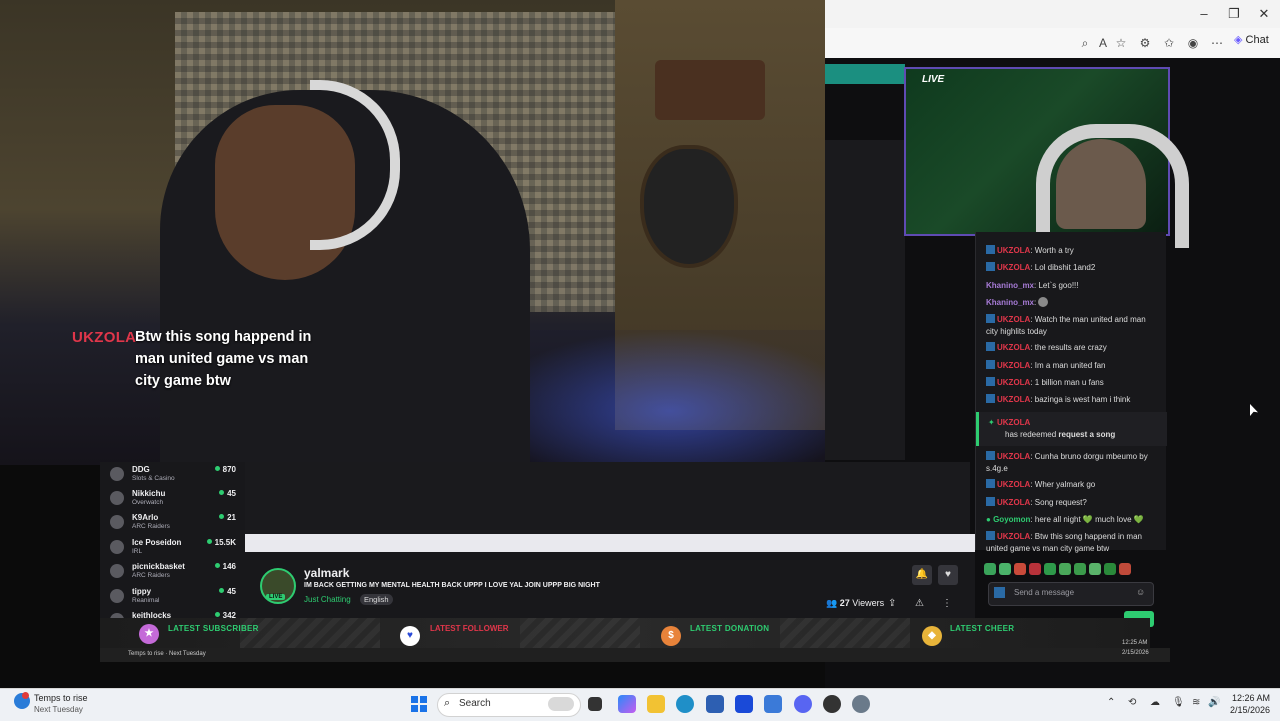 The image size is (1280, 721). Describe the element at coordinates (149, 634) in the screenshot. I see `subscriber-star-icon: ★` at that location.